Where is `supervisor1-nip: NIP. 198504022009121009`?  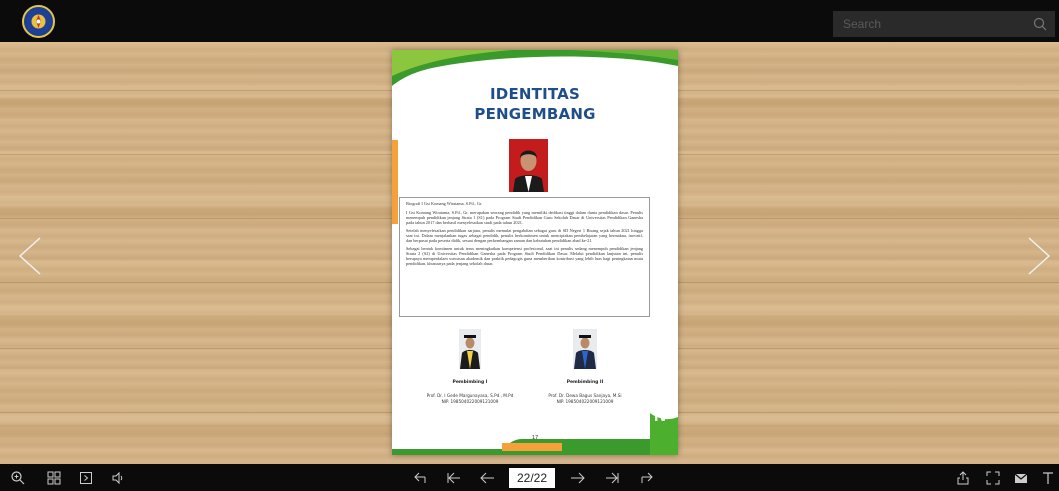
supervisor1-nip: NIP. 198504022009121009 is located at coordinates (470, 401).